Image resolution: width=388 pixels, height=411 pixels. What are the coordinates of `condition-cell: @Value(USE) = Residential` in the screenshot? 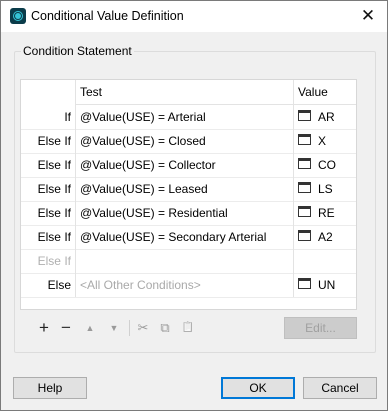 It's located at (184, 213).